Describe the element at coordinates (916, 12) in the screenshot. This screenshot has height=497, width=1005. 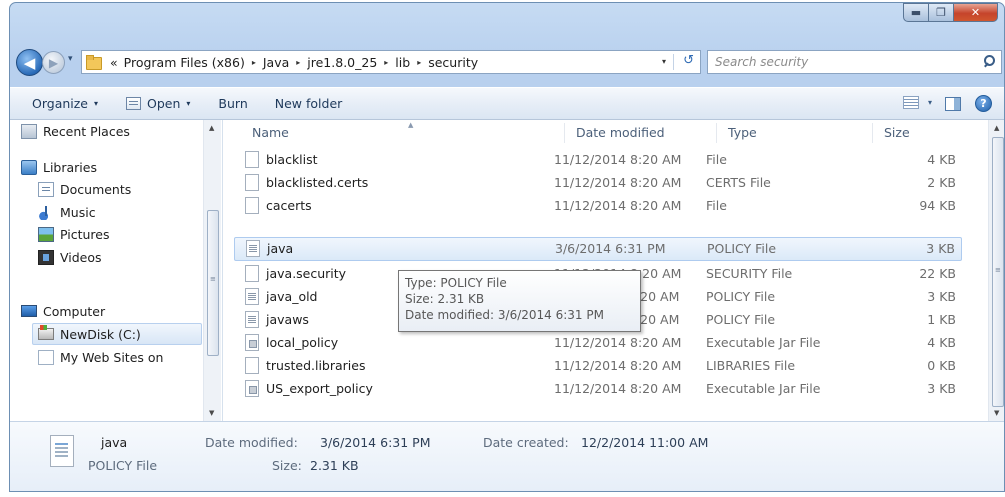
I see `minimize-button: ▬` at that location.